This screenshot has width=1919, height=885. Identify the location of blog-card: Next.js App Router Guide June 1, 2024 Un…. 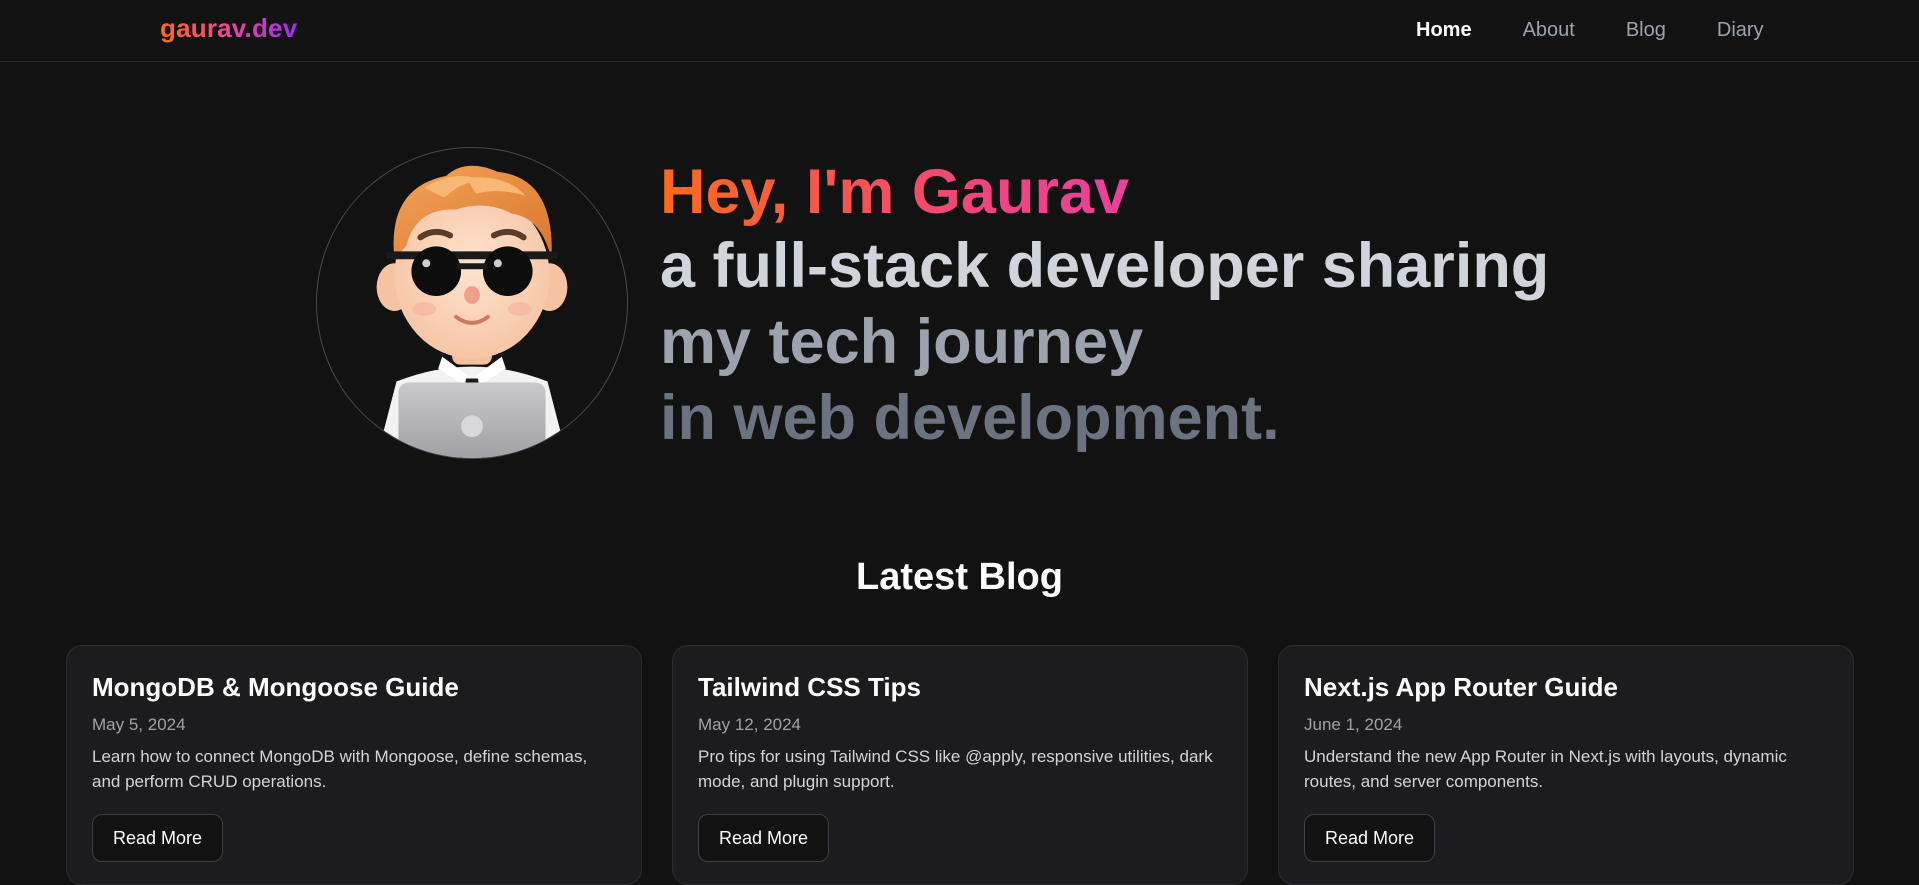
(1566, 765).